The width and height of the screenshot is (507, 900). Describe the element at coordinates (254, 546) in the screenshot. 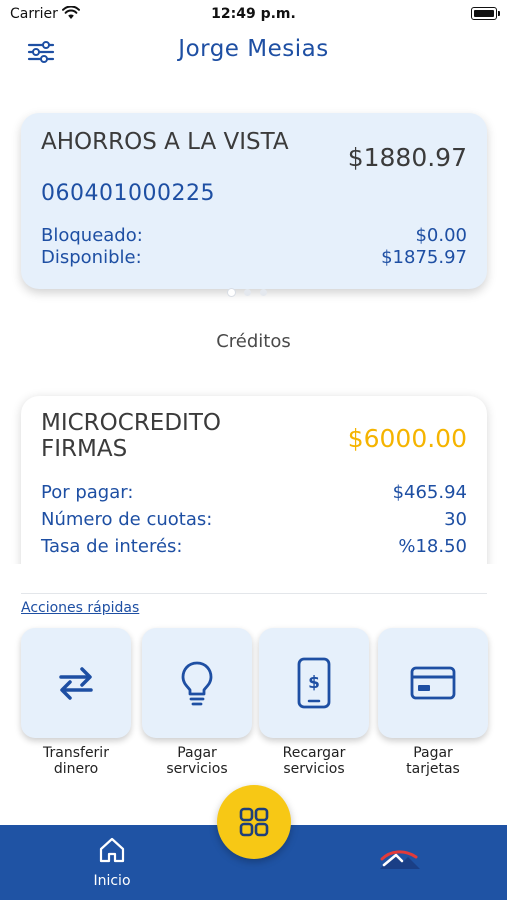

I see `interest-row: Tasa de interés: %18.50` at that location.